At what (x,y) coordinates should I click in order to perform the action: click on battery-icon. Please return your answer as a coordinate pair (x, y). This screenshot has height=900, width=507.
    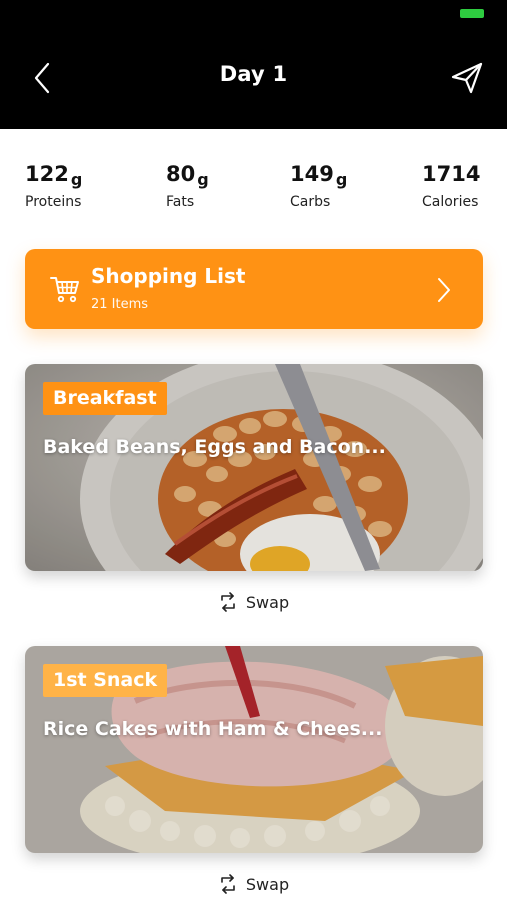
    Looking at the image, I should click on (472, 13).